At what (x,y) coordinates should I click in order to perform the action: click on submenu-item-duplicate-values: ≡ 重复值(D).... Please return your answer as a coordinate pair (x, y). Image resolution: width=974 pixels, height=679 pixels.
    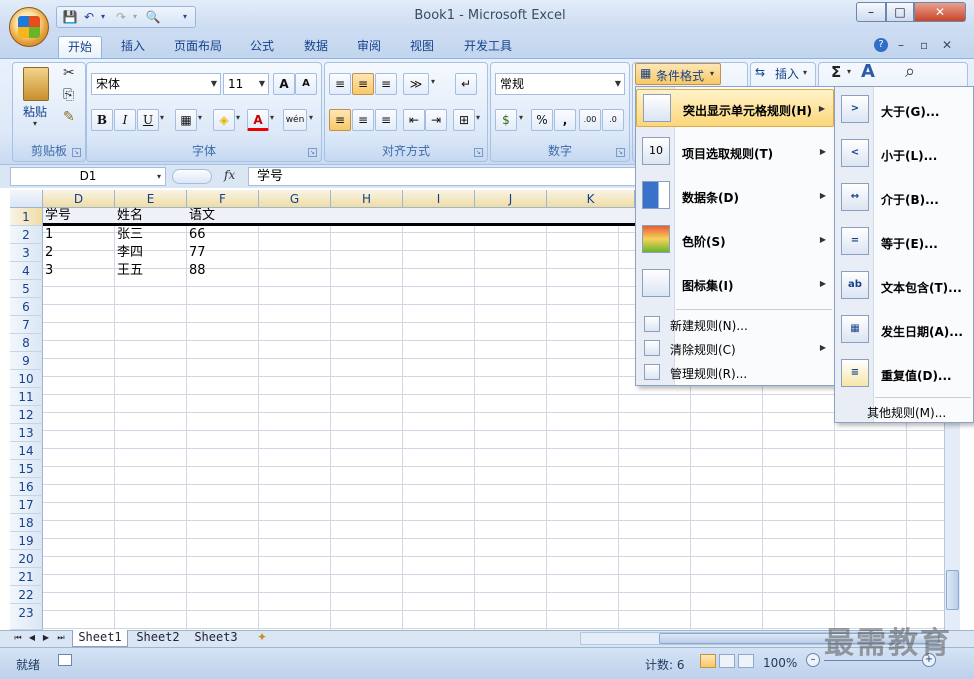
    Looking at the image, I should click on (904, 374).